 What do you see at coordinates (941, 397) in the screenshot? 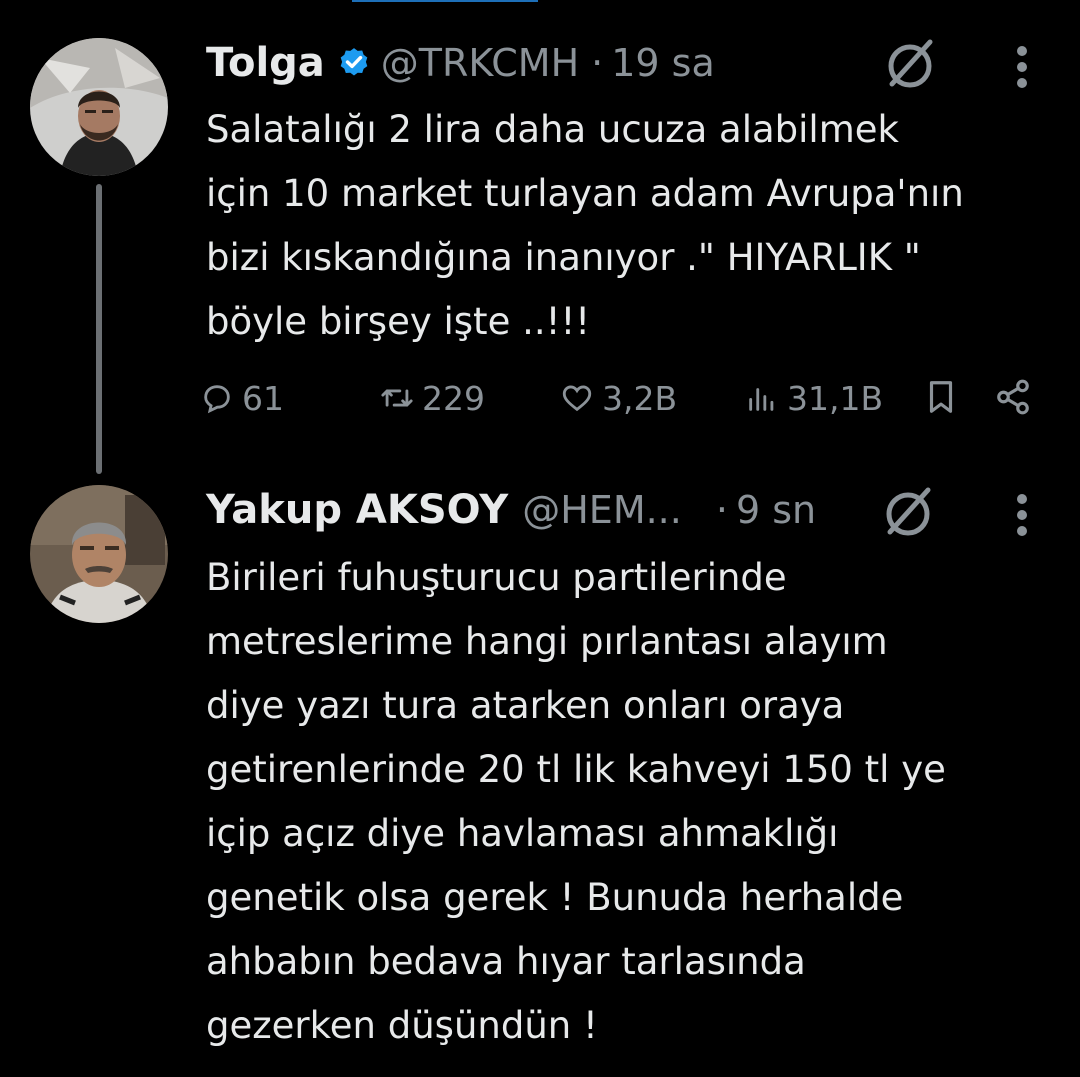
I see `bookmark-icon` at bounding box center [941, 397].